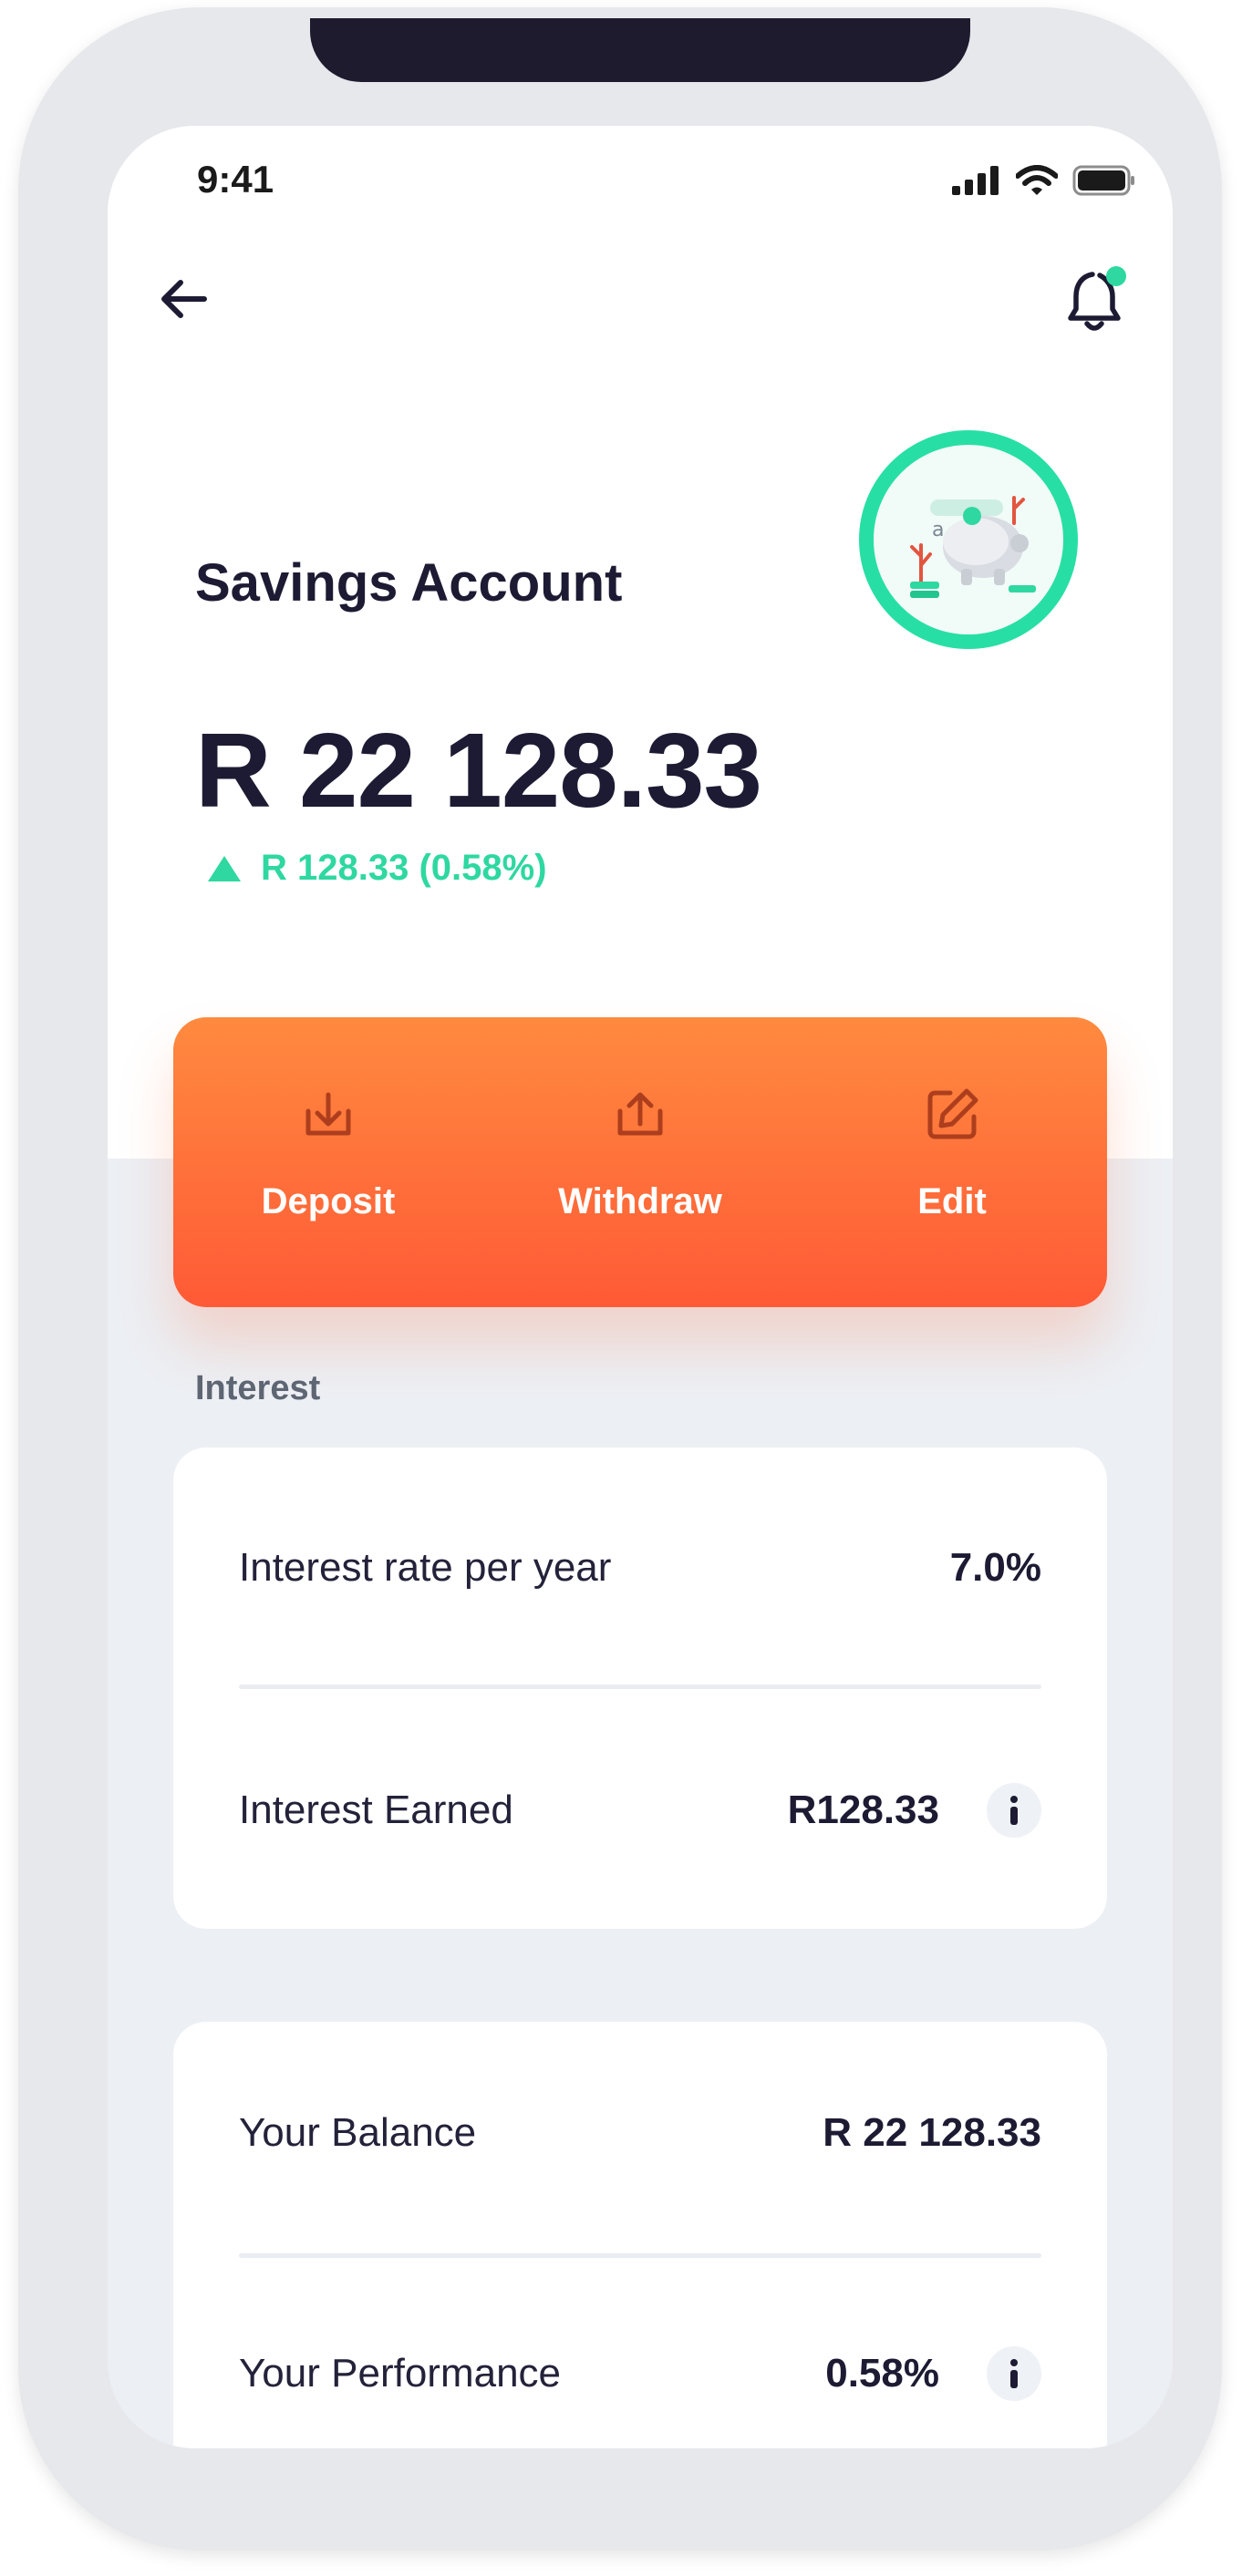 Image resolution: width=1242 pixels, height=2576 pixels. I want to click on interest-section-label: Interest, so click(258, 1388).